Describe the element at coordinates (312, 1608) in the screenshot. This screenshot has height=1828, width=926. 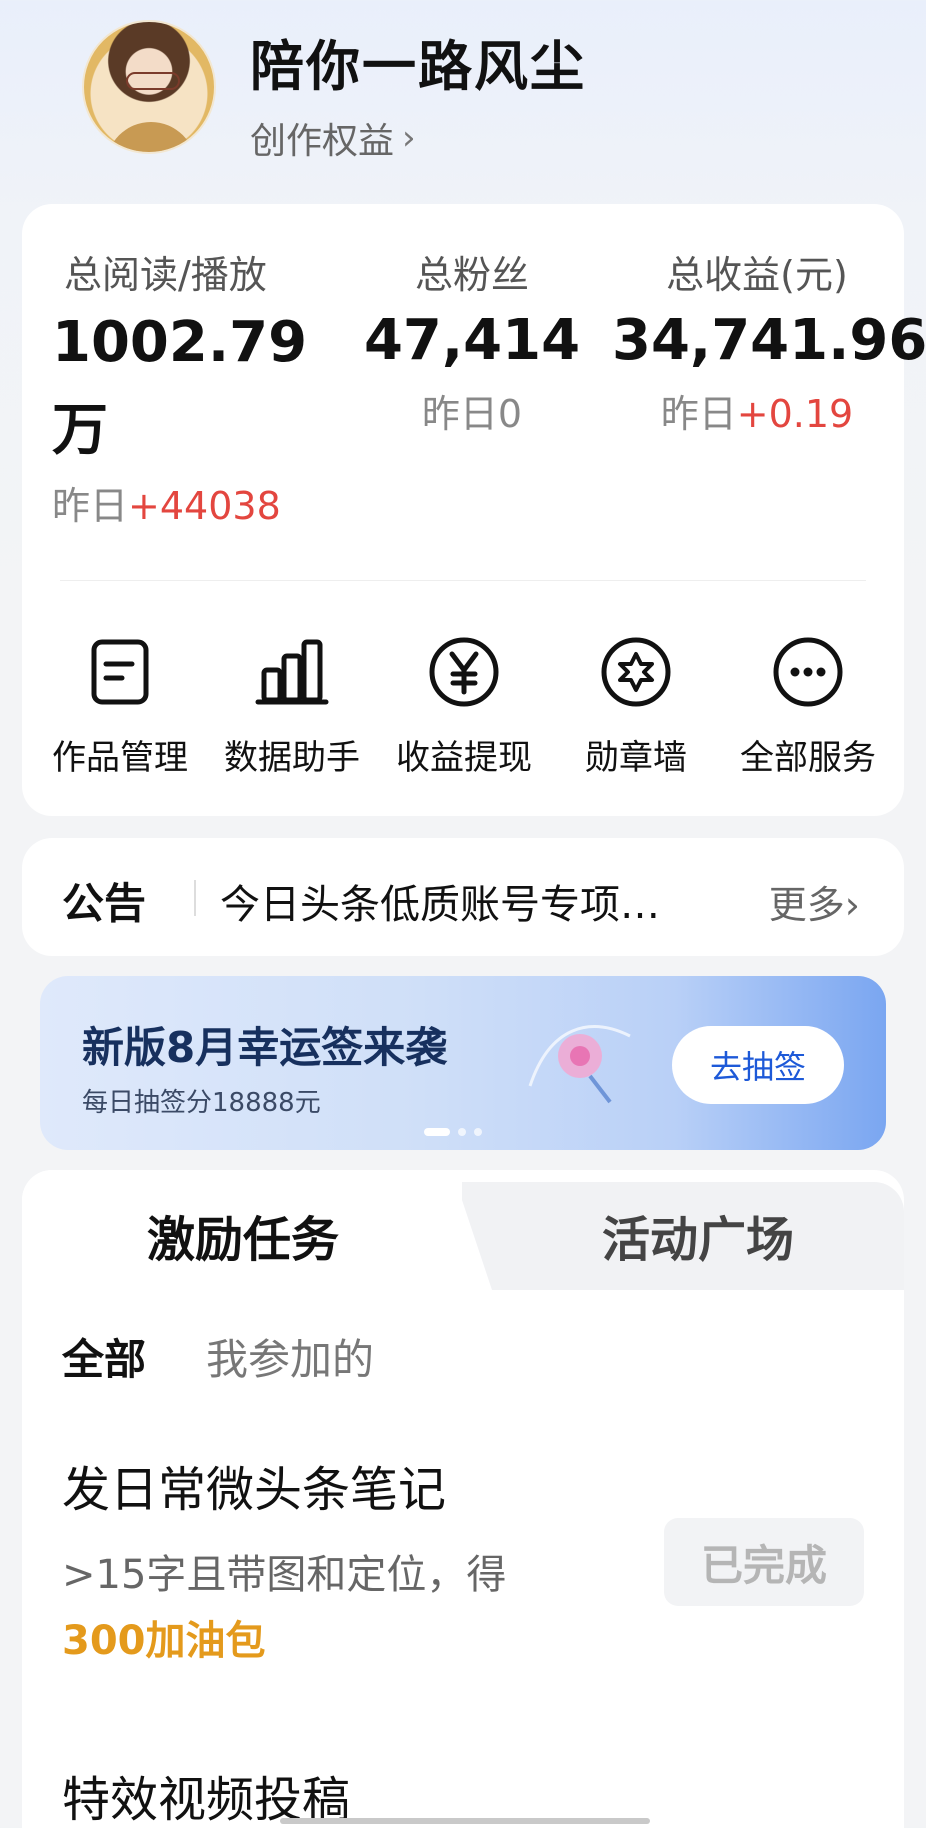
I see `task-description: >15字且带图和定位，得 300加油包` at that location.